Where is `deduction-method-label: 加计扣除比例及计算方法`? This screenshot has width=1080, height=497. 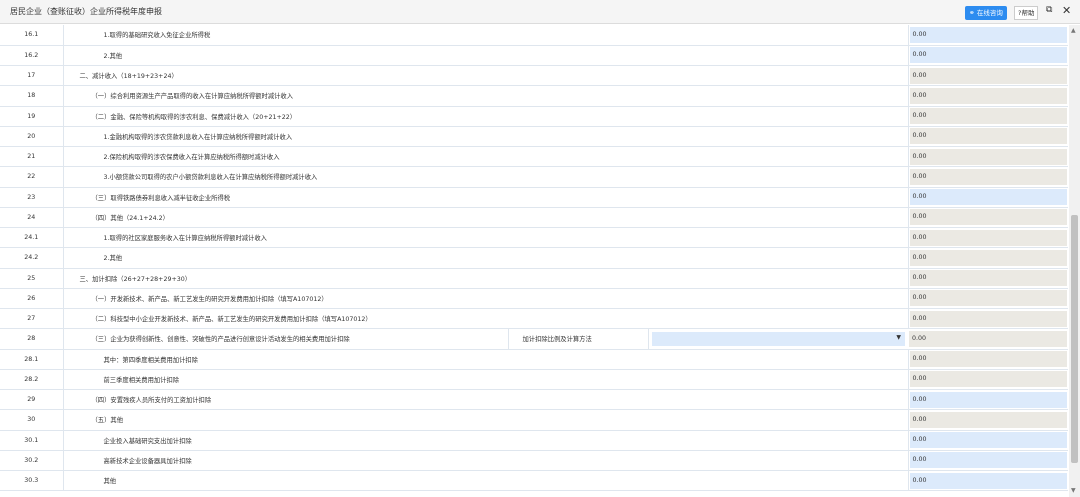
deduction-method-label: 加计扣除比例及计算方法 is located at coordinates (557, 340).